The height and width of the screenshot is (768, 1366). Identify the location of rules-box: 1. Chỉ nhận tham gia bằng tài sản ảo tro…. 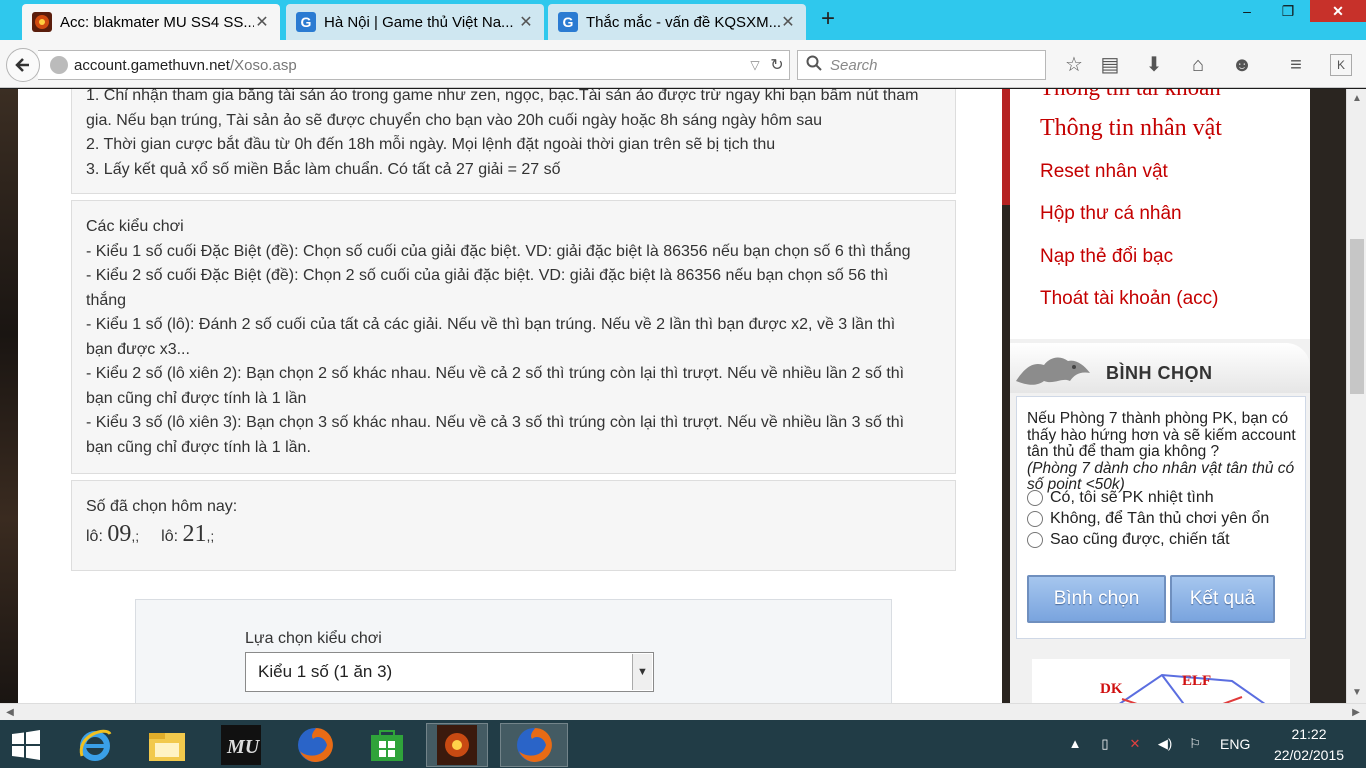
(513, 141).